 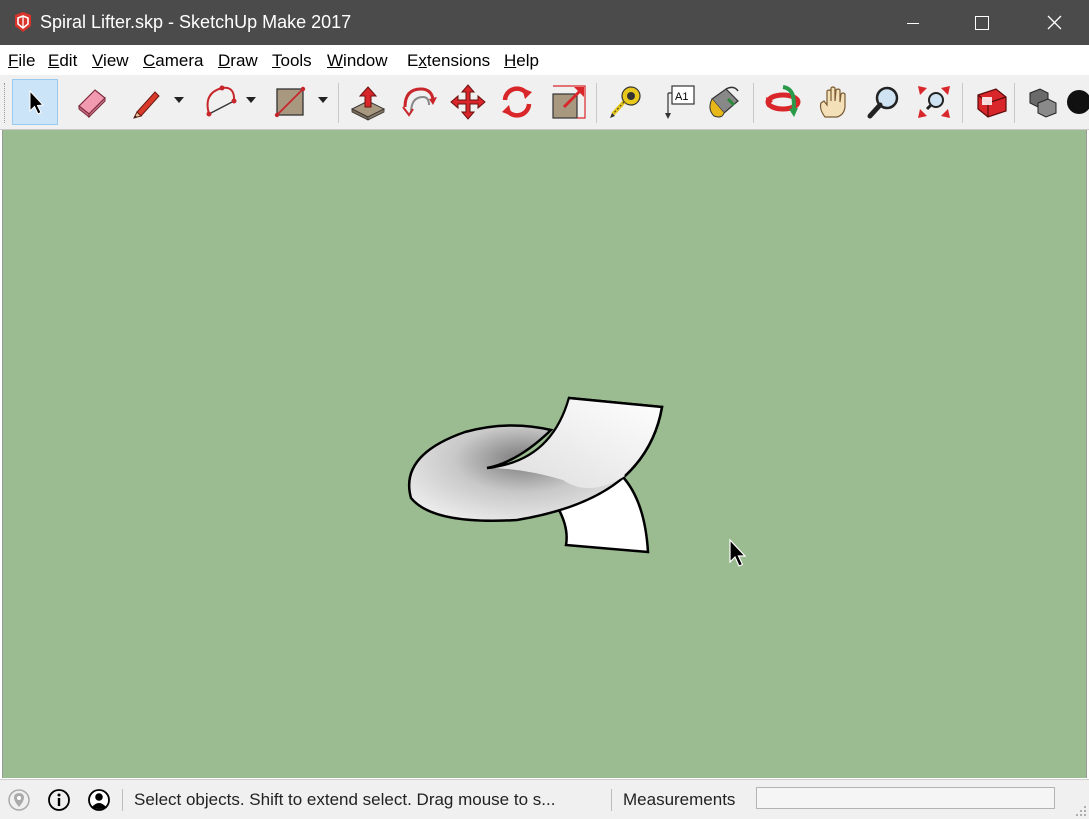 I want to click on measurements-field, so click(x=905, y=798).